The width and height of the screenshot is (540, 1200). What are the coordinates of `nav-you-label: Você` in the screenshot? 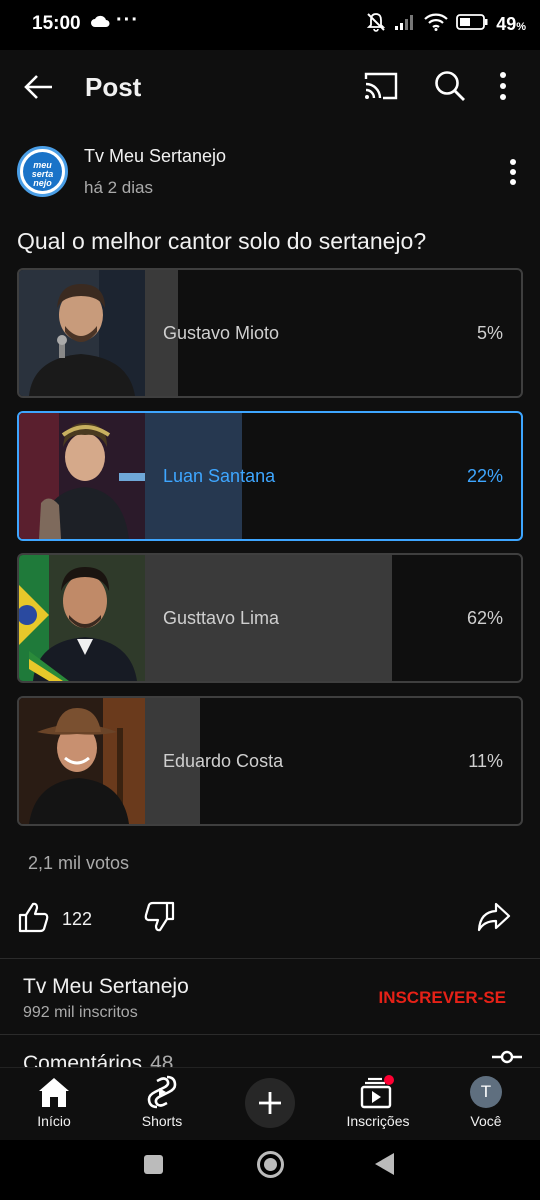 It's located at (486, 1121).